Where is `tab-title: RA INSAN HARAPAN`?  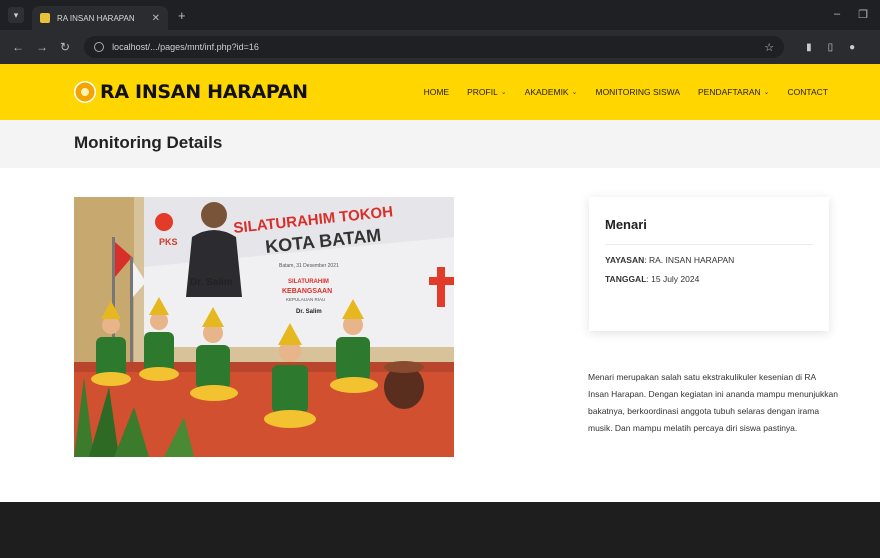 tab-title: RA INSAN HARAPAN is located at coordinates (96, 18).